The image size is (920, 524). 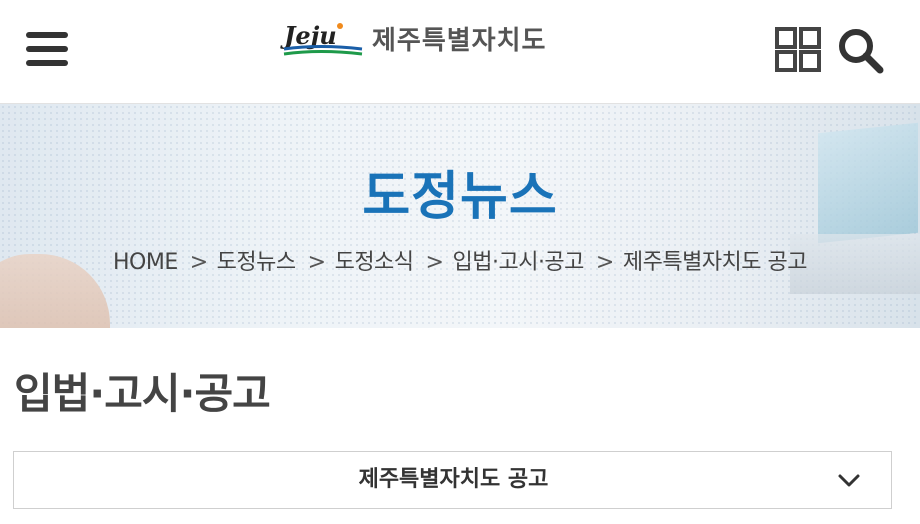 I want to click on grid-icon, so click(x=799, y=50).